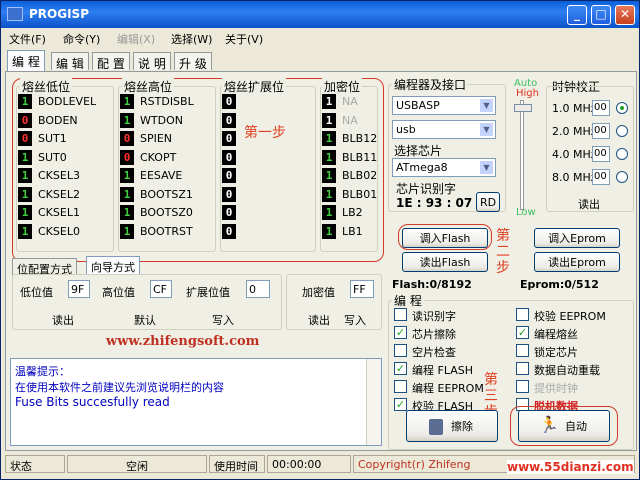 Image resolution: width=640 pixels, height=480 pixels. What do you see at coordinates (373, 402) in the screenshot?
I see `log-scrollbar` at bounding box center [373, 402].